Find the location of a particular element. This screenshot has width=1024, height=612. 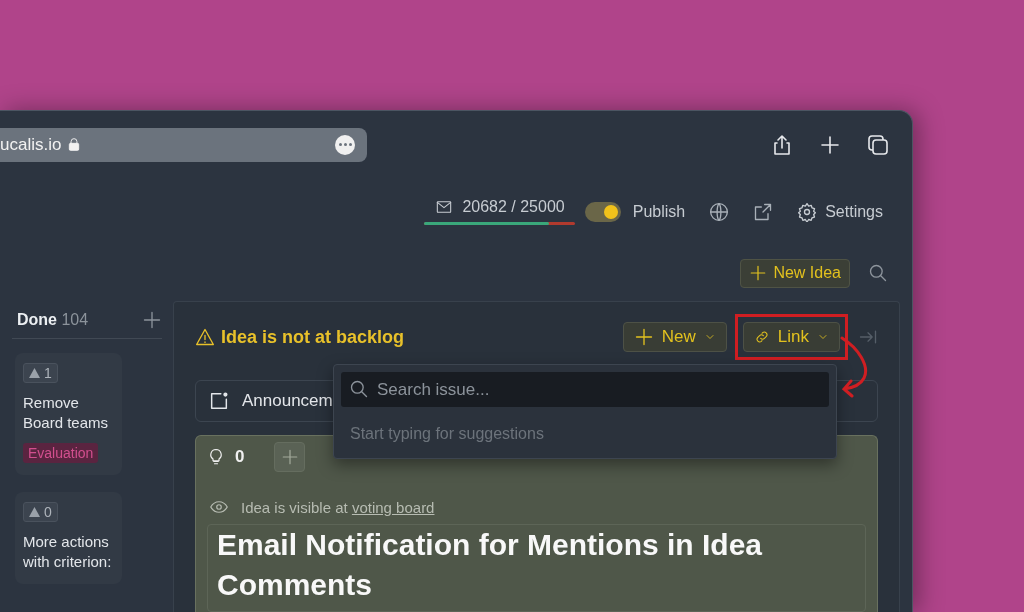

voting-board-link: voting board is located at coordinates (393, 507).